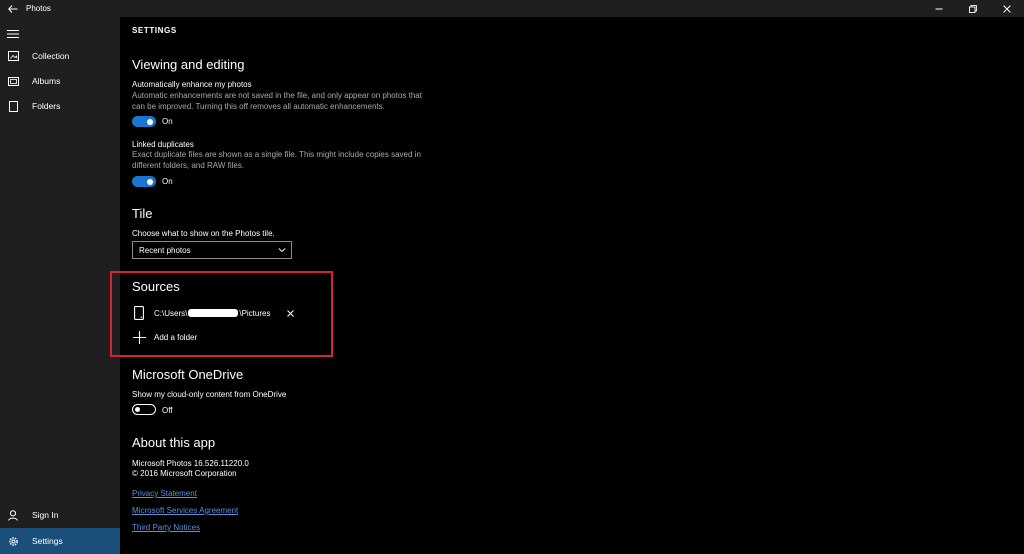 The height and width of the screenshot is (554, 1024). Describe the element at coordinates (512, 8) in the screenshot. I see `title-bar: Photos` at that location.